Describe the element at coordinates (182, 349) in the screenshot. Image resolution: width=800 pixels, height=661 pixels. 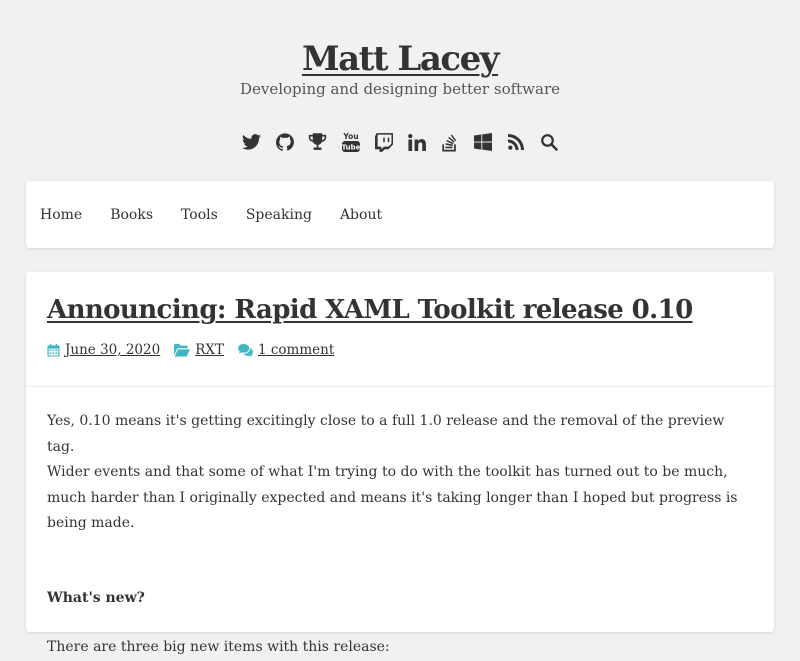
I see `folder-open-icon` at that location.